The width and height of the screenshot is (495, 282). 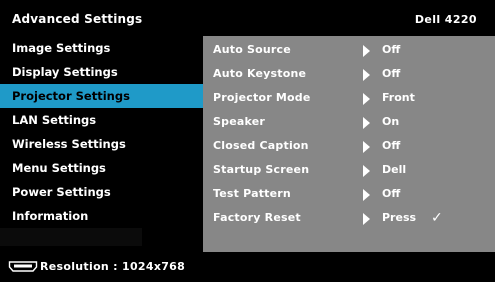 I want to click on menu-title: Advanced Settings, so click(x=77, y=19).